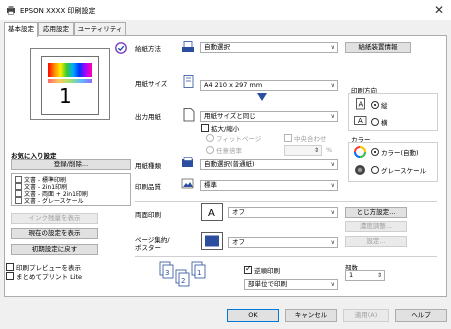 The width and height of the screenshot is (451, 329). Describe the element at coordinates (210, 138) in the screenshot. I see `fit-page-radio` at that location.